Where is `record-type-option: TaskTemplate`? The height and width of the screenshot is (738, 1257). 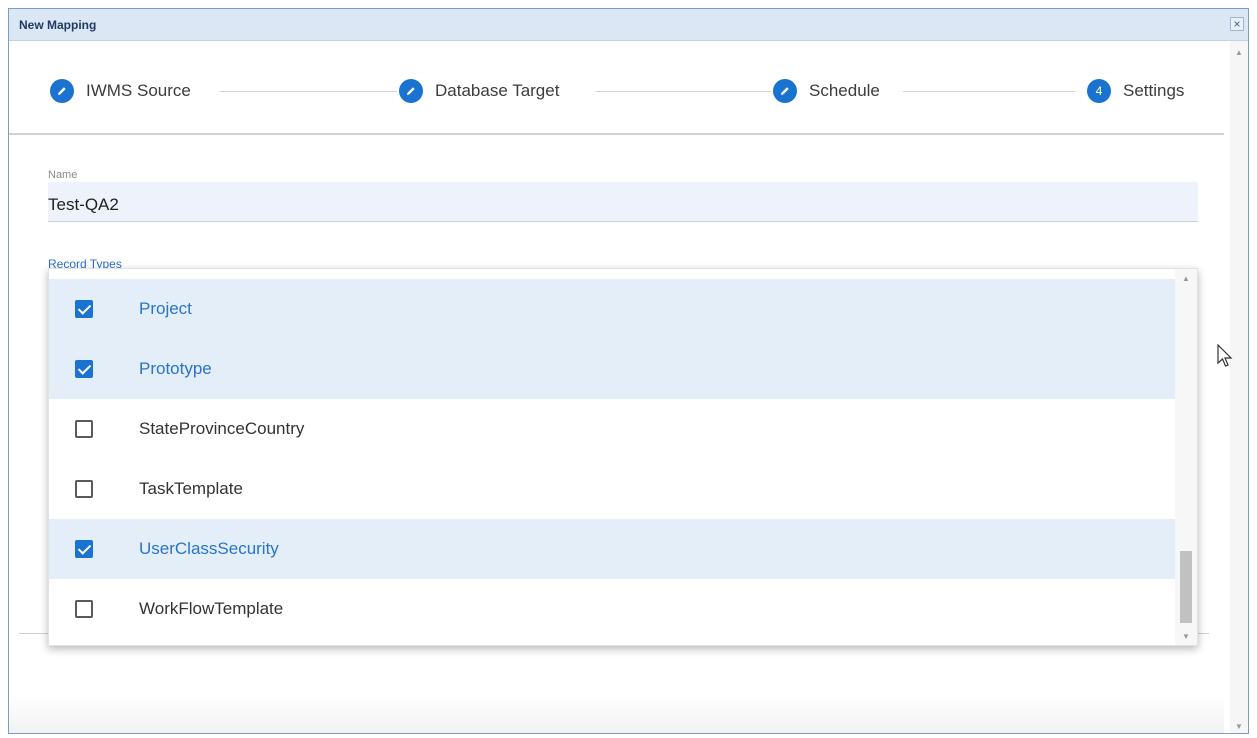
record-type-option: TaskTemplate is located at coordinates (613, 489).